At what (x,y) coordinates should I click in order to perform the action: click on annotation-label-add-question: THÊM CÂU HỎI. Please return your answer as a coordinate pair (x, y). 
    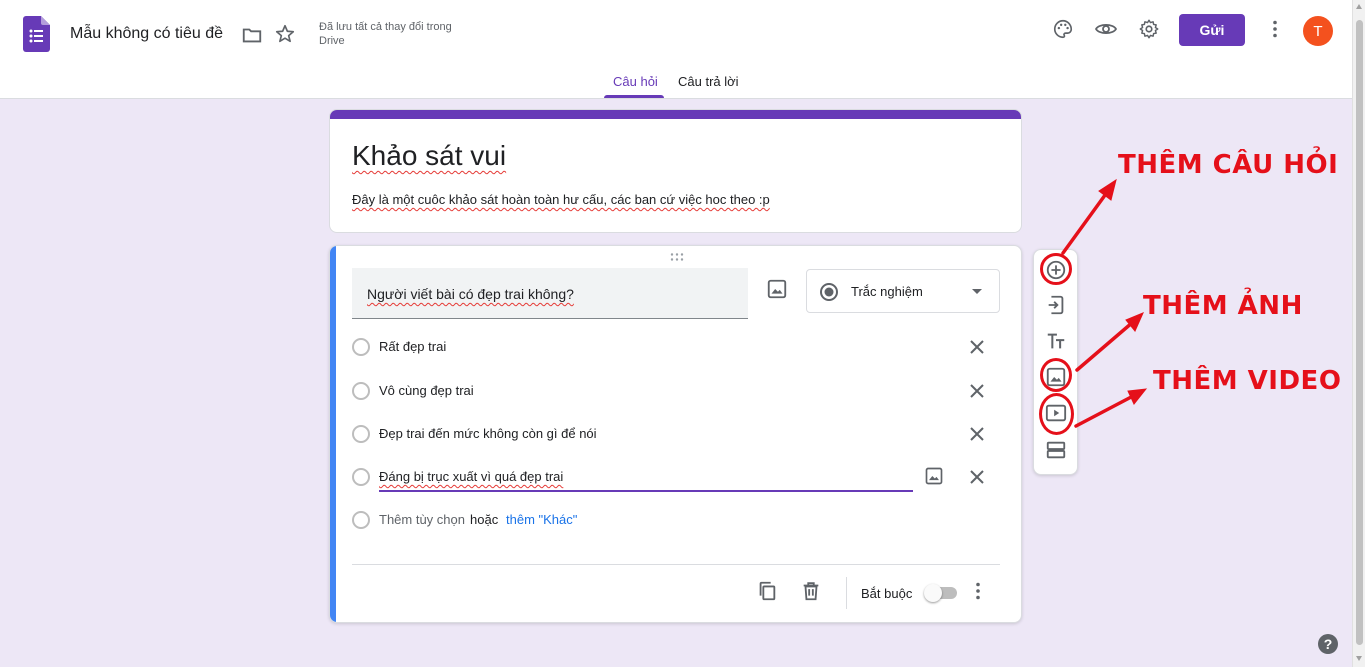
    Looking at the image, I should click on (1228, 165).